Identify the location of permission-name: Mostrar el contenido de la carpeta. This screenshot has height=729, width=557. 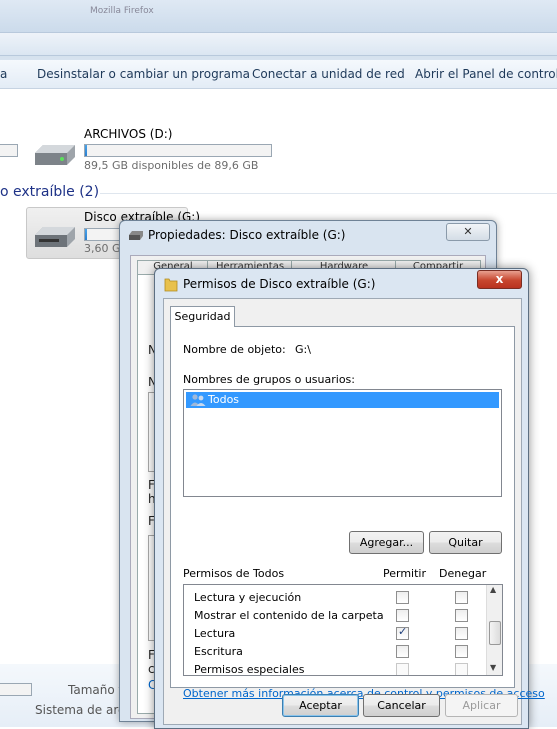
(289, 615).